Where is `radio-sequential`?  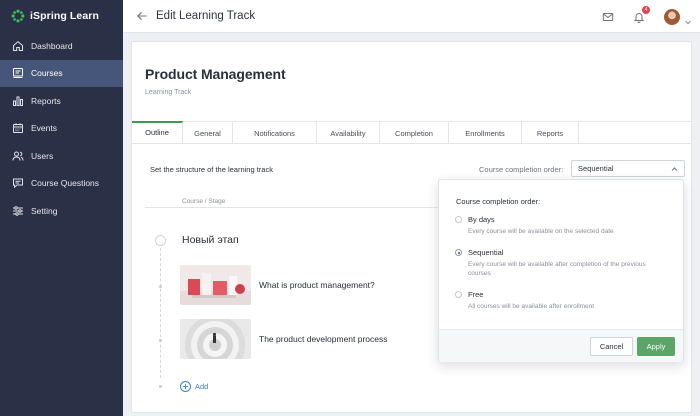 radio-sequential is located at coordinates (458, 252).